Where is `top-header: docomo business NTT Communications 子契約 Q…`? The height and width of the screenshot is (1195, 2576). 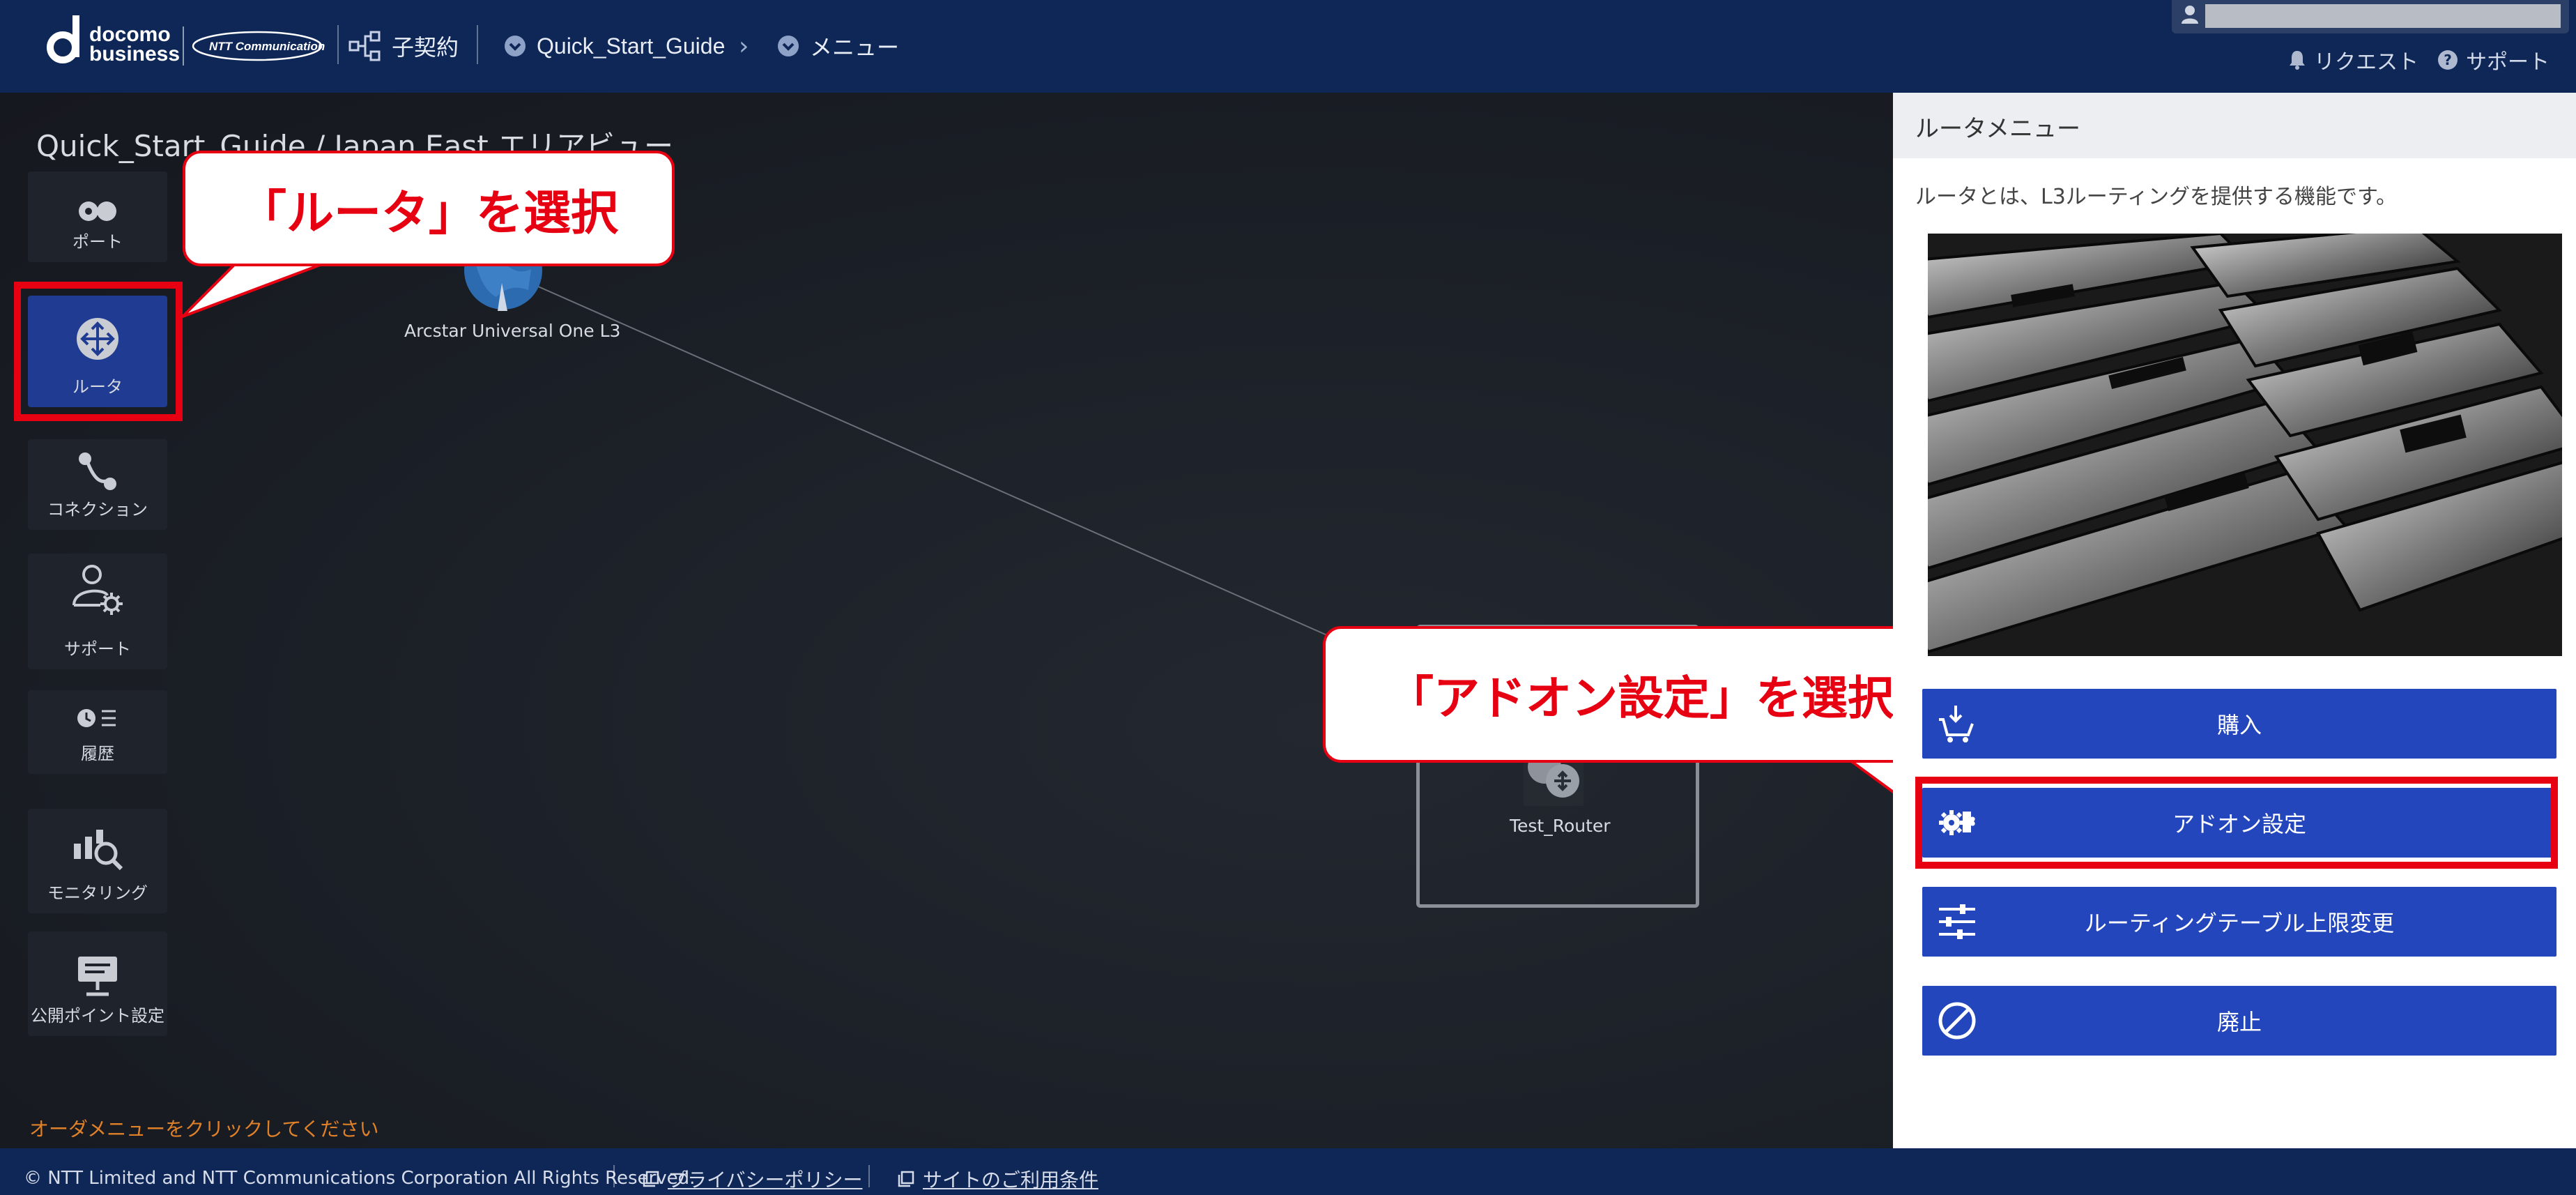 top-header: docomo business NTT Communications 子契約 Q… is located at coordinates (1288, 46).